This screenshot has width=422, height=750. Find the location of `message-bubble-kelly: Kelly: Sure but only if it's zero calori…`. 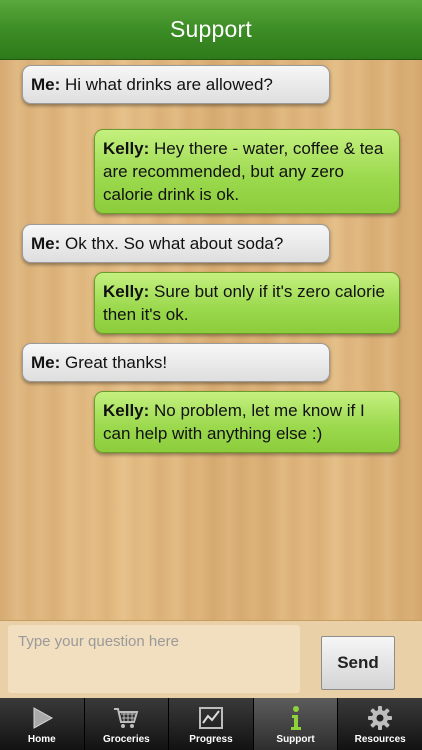

message-bubble-kelly: Kelly: Sure but only if it's zero calori… is located at coordinates (247, 303).